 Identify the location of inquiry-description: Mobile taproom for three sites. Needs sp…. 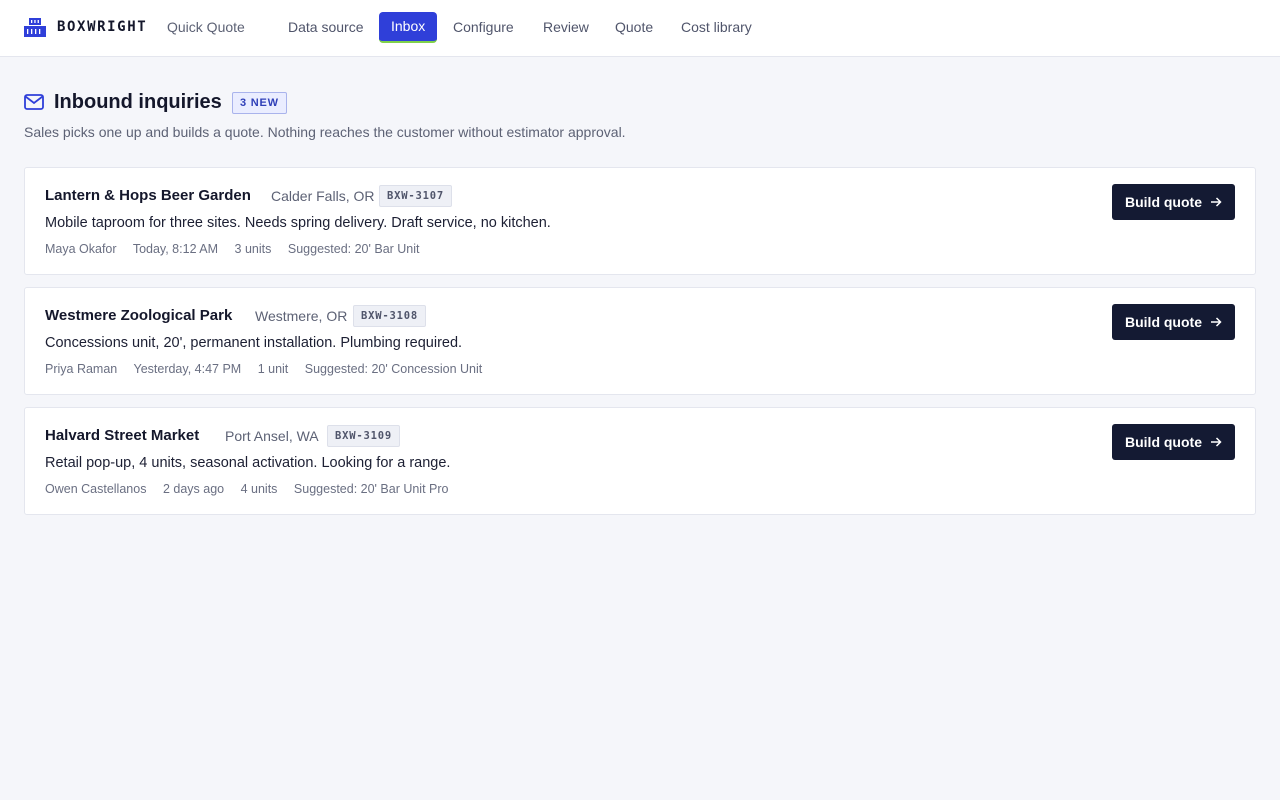
(298, 223).